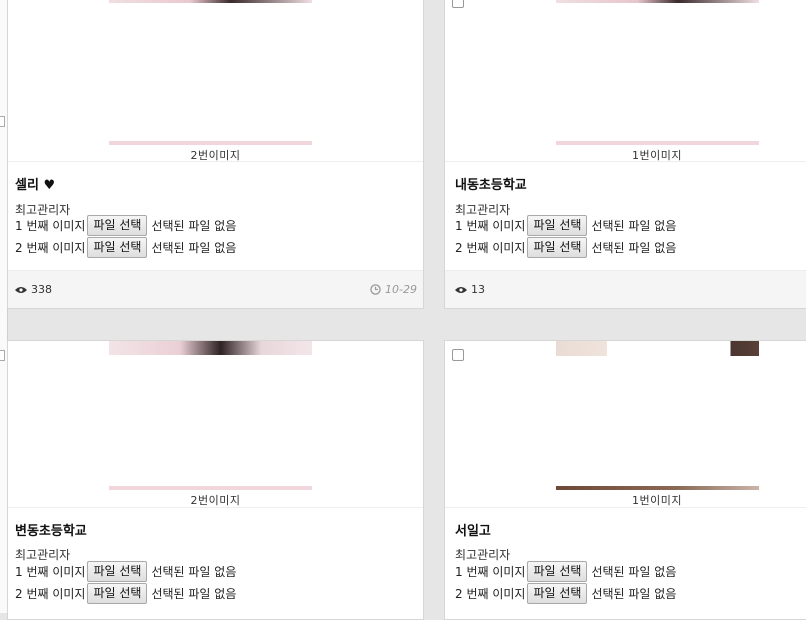 The image size is (806, 620). I want to click on card-footer: 13, so click(625, 289).